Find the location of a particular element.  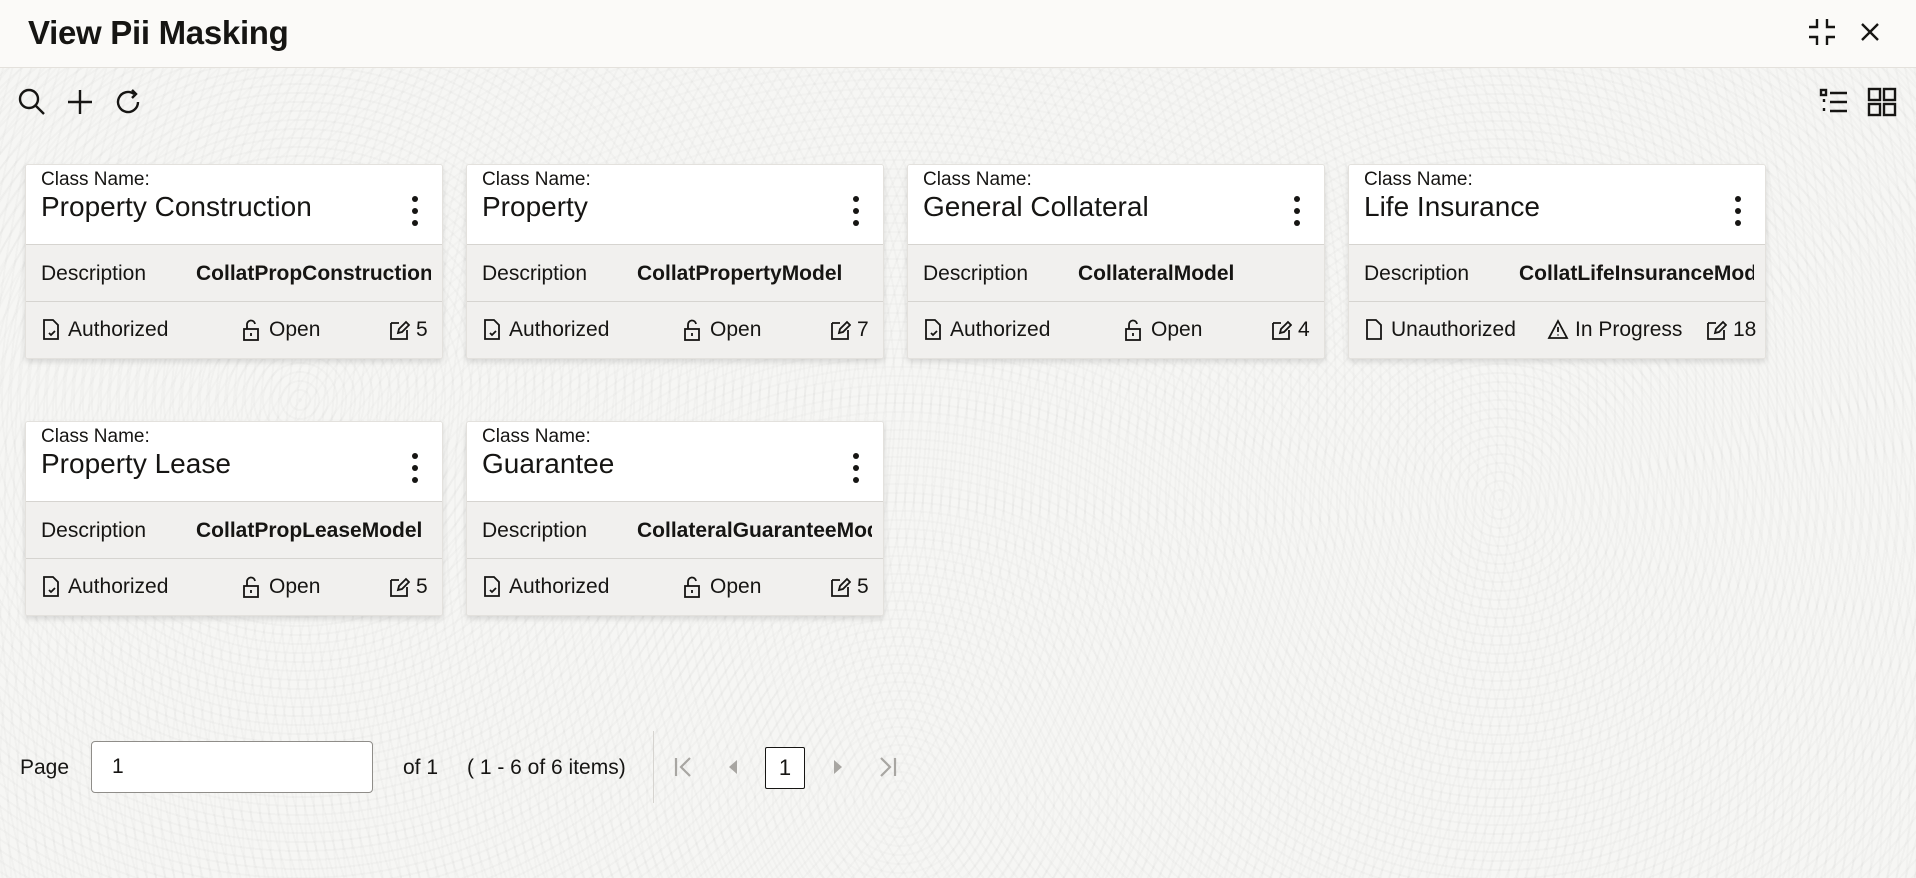

page-number-input is located at coordinates (232, 767).